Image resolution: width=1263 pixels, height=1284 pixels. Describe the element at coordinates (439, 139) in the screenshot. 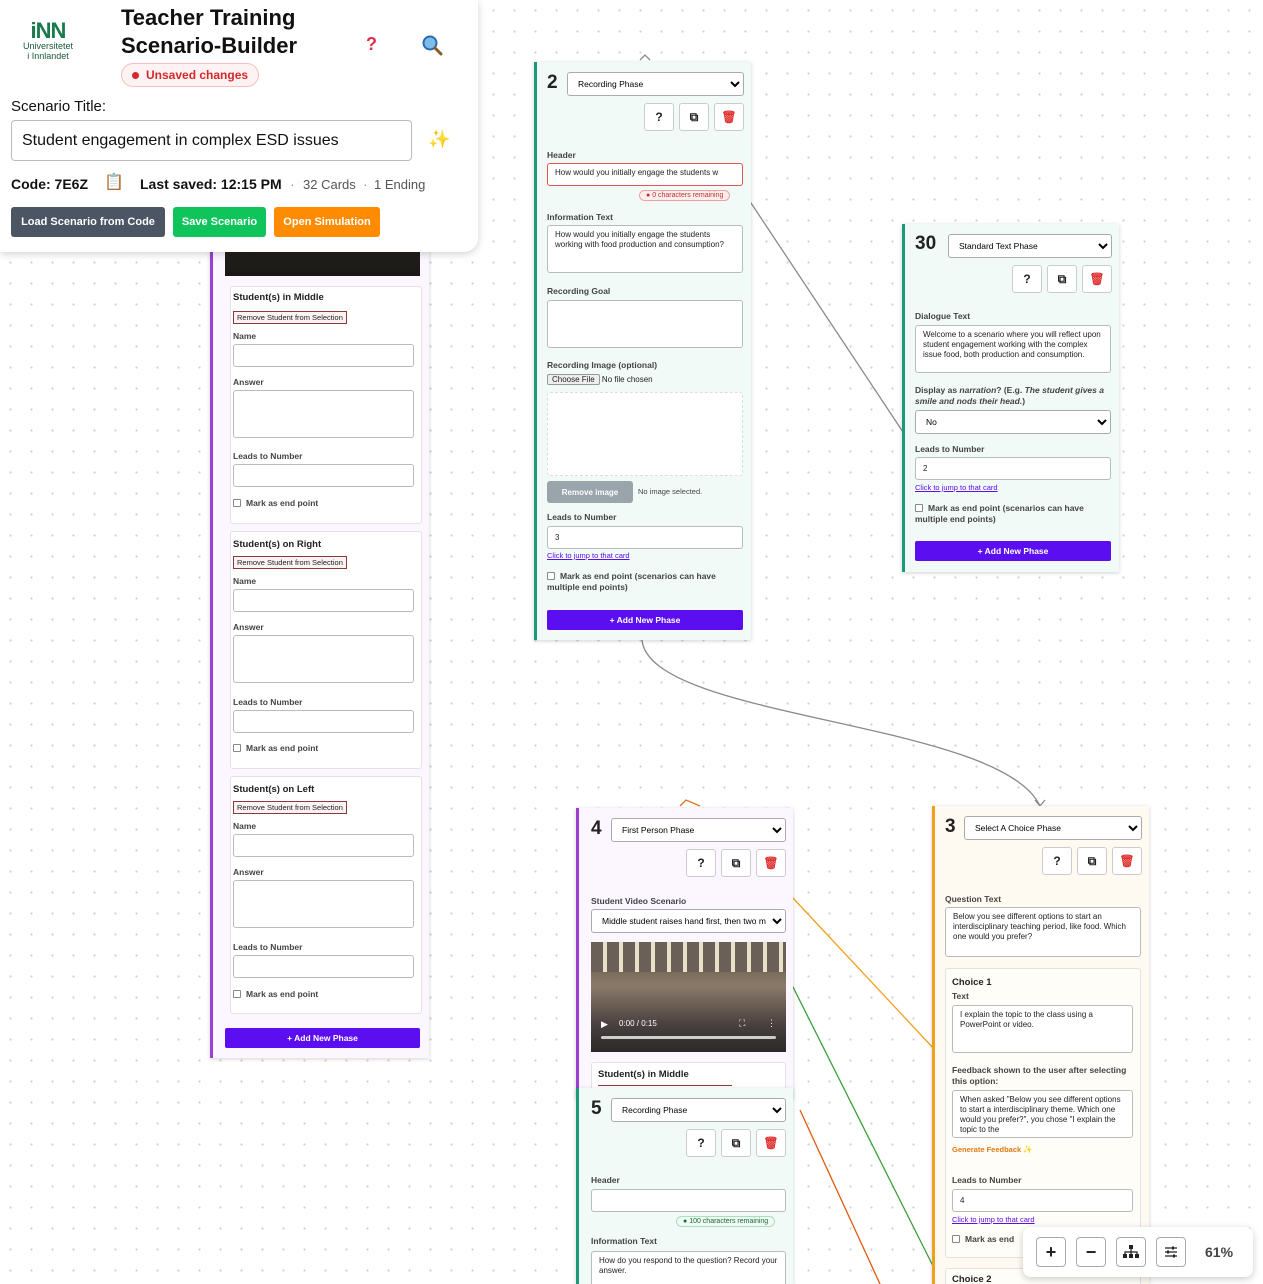

I see `sparkle-icon: ✨` at that location.